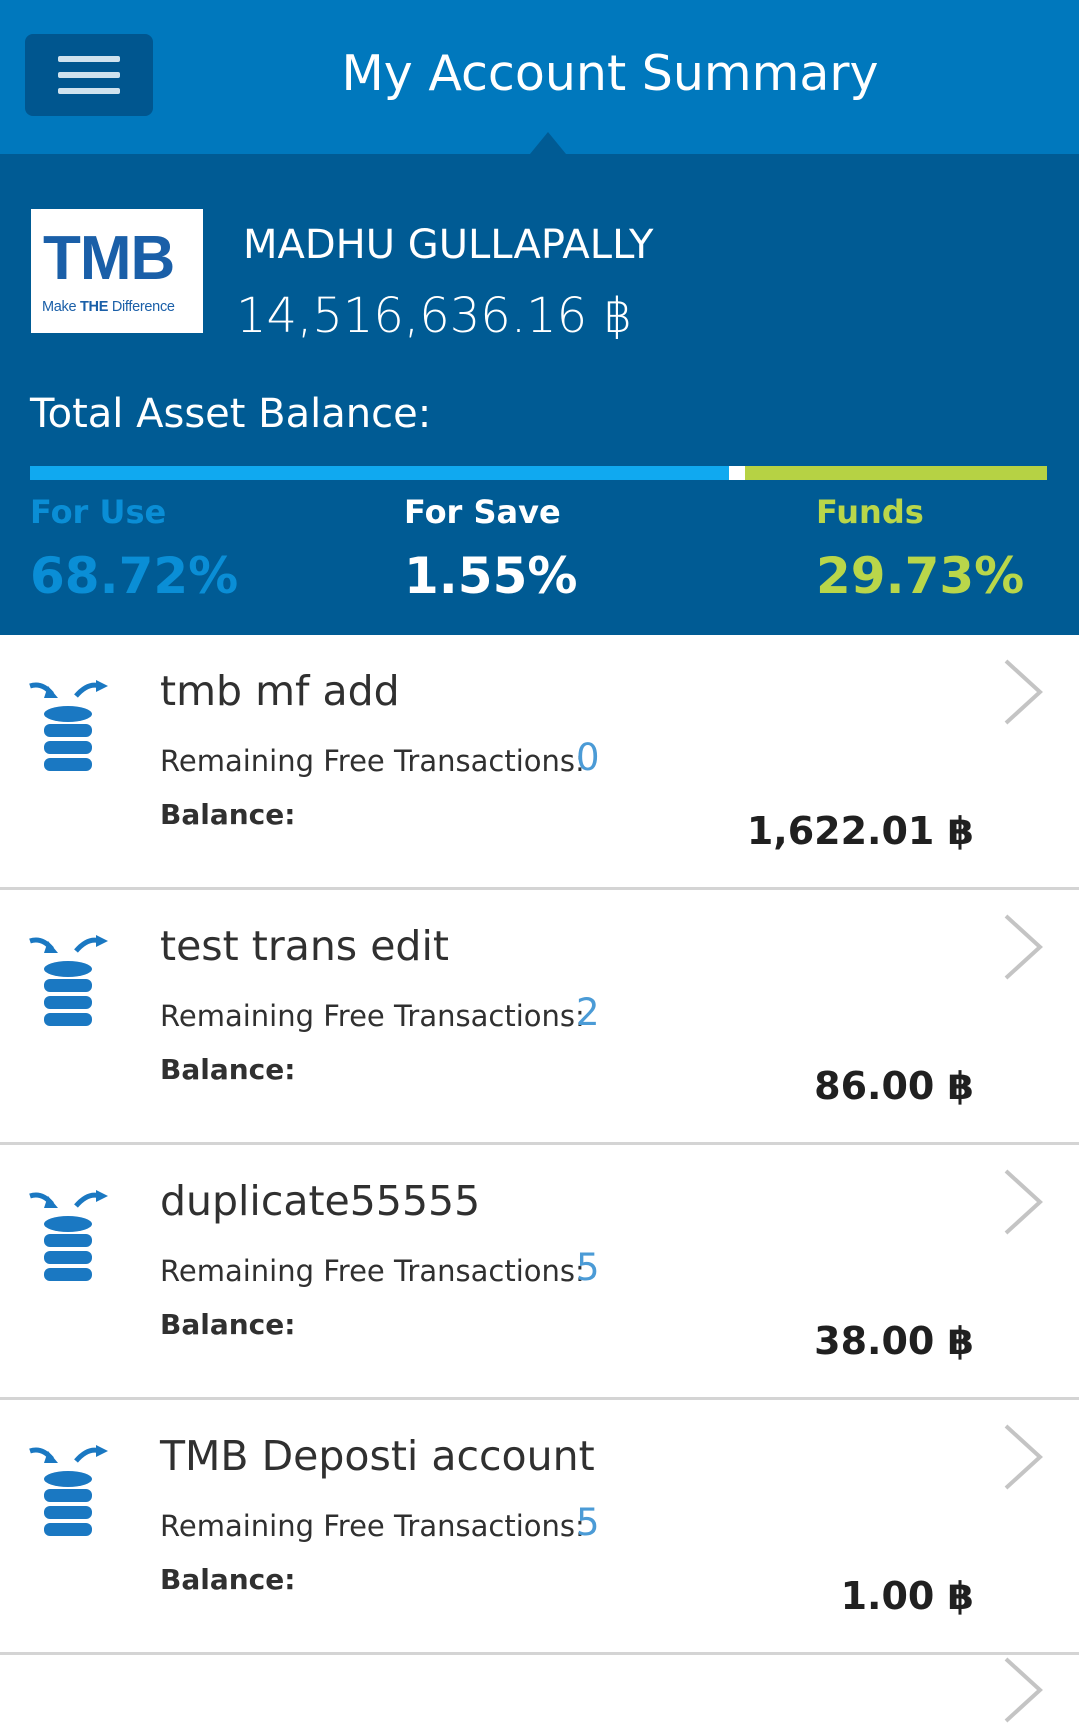  What do you see at coordinates (280, 691) in the screenshot?
I see `account-name: tmb mf add` at bounding box center [280, 691].